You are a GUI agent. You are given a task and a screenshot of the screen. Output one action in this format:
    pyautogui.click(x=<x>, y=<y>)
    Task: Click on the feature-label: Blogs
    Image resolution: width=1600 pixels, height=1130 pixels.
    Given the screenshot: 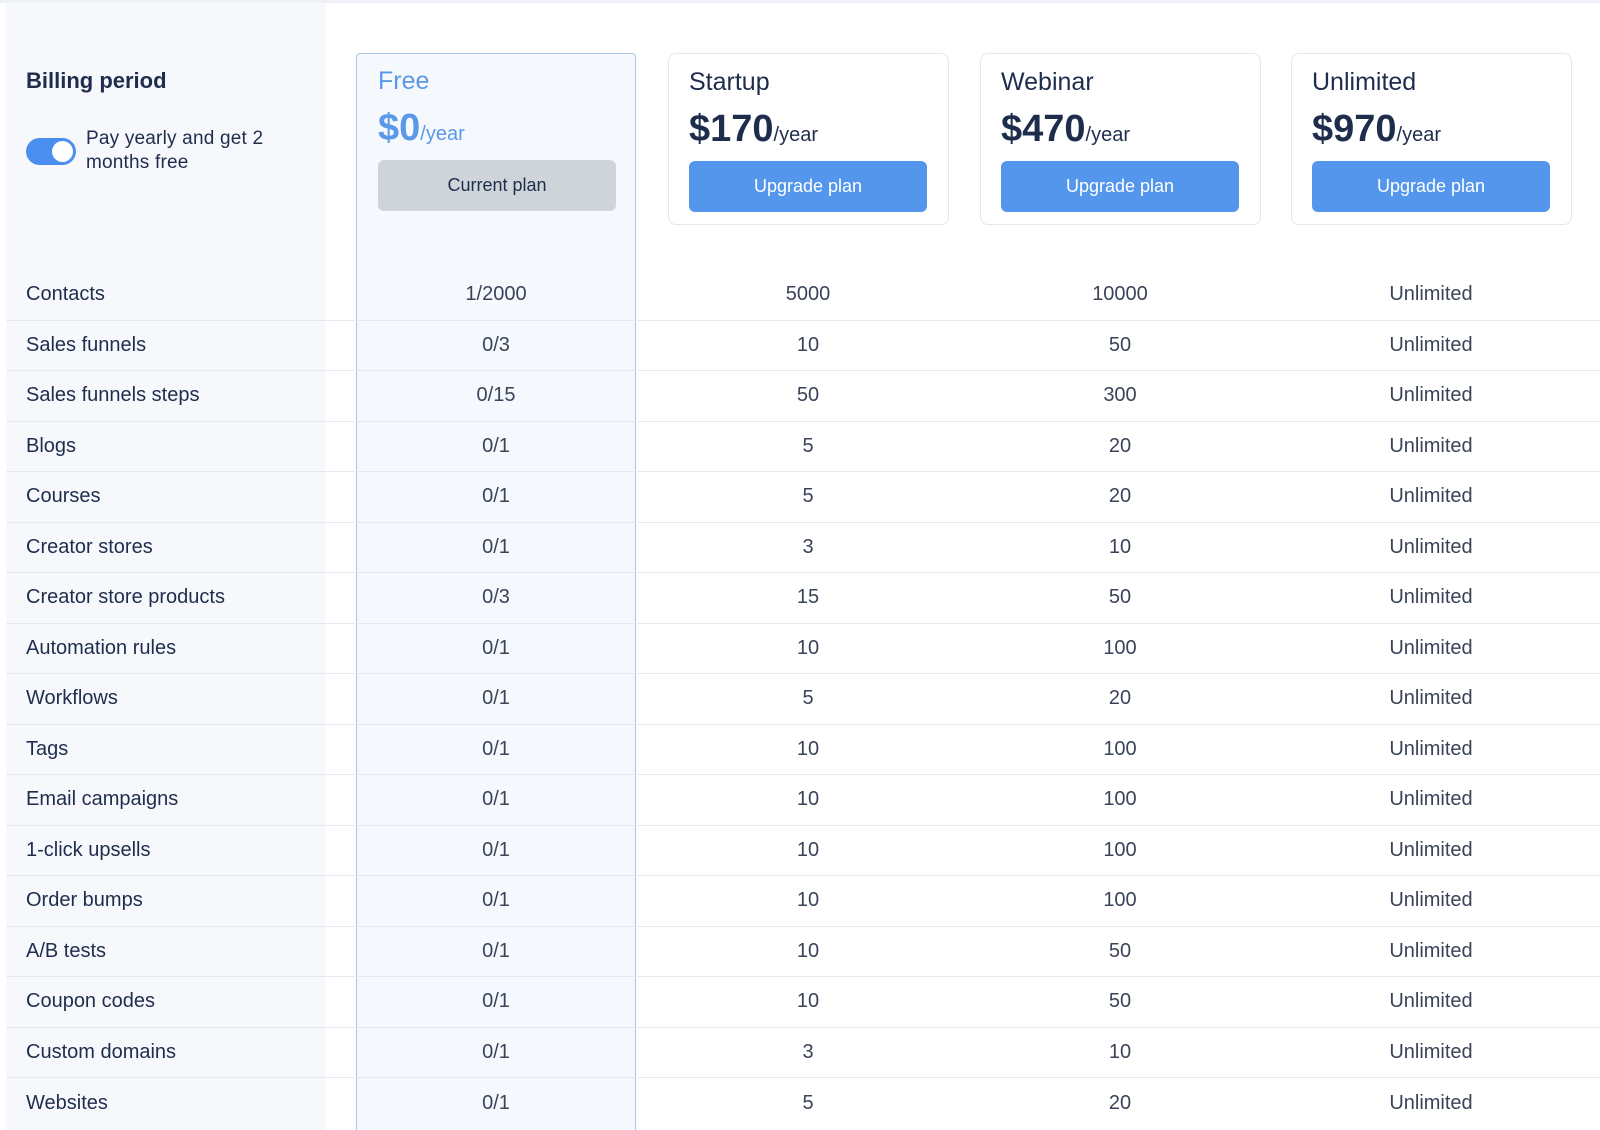 What is the action you would take?
    pyautogui.click(x=51, y=445)
    